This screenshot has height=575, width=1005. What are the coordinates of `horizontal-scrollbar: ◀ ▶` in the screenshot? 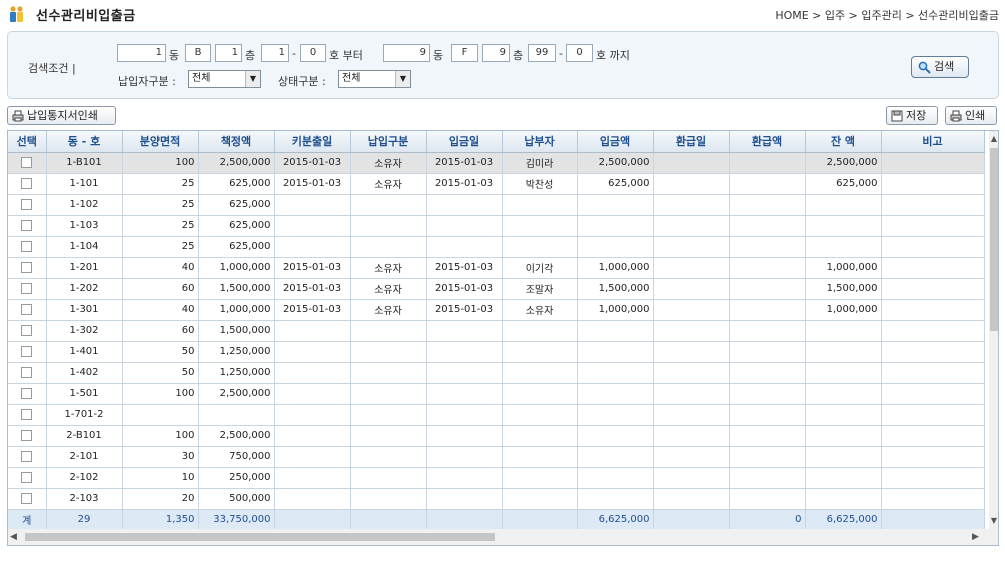 It's located at (503, 537).